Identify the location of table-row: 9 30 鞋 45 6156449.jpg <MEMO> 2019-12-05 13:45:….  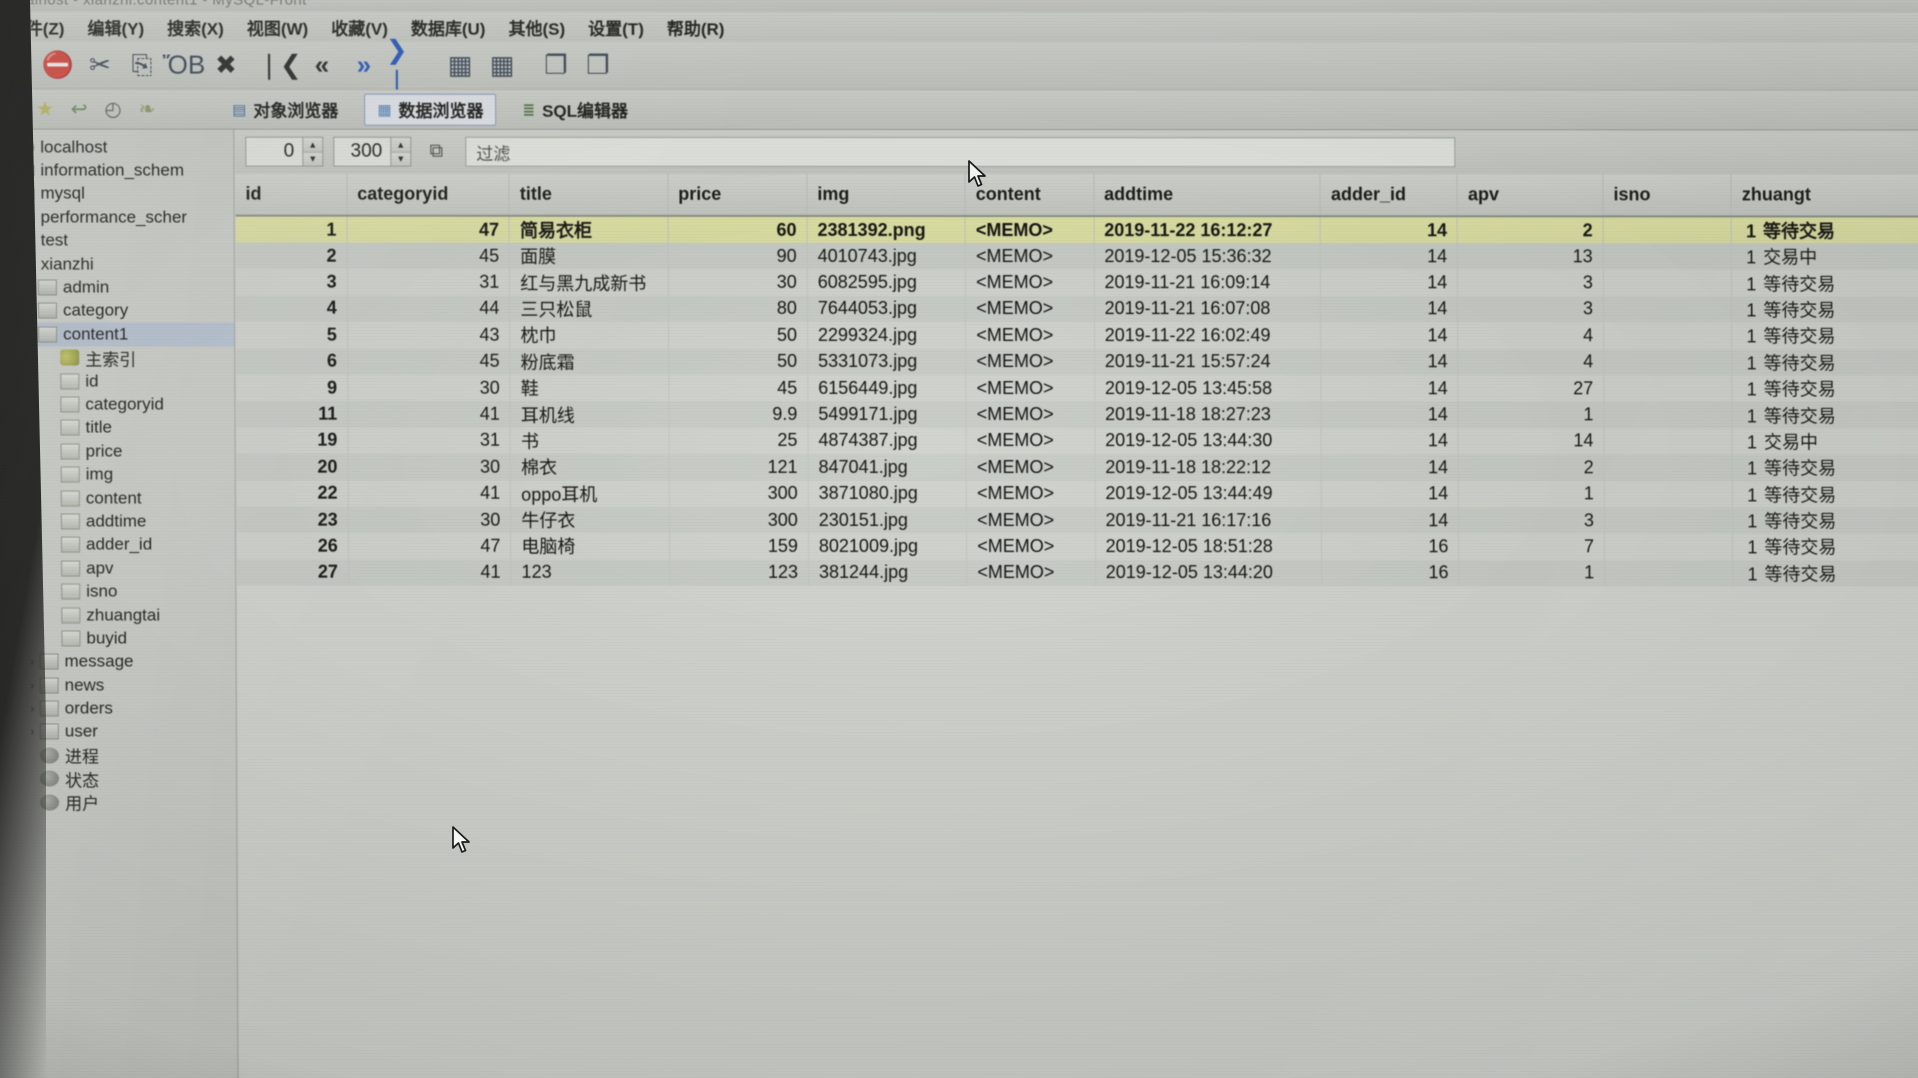
(1077, 388).